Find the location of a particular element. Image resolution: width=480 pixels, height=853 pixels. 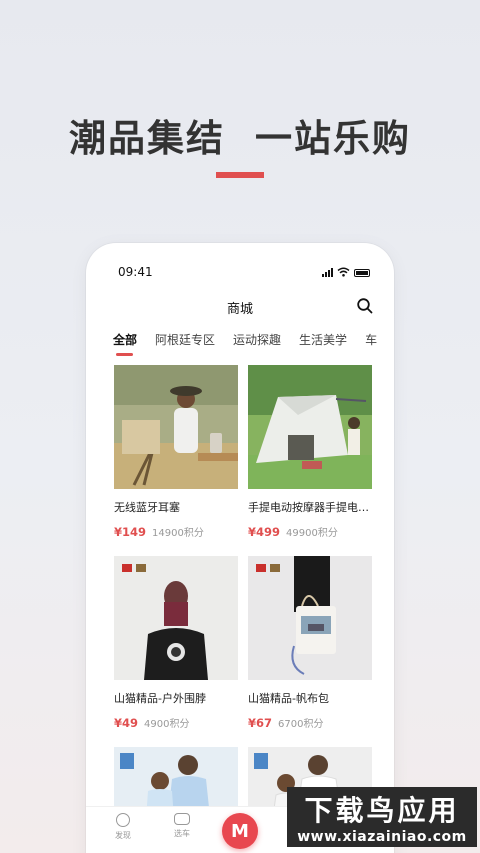

product-price: ¥49 is located at coordinates (126, 723).